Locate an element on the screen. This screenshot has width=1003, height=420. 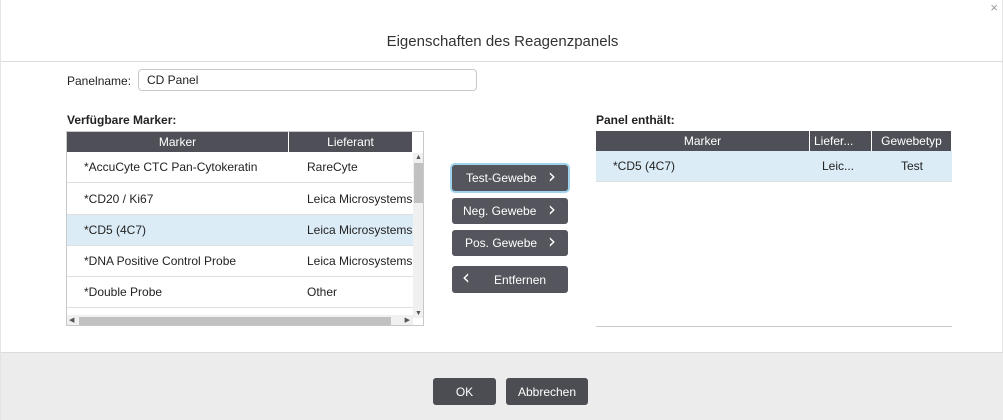
panel-name-label: Panelname: is located at coordinates (99, 81).